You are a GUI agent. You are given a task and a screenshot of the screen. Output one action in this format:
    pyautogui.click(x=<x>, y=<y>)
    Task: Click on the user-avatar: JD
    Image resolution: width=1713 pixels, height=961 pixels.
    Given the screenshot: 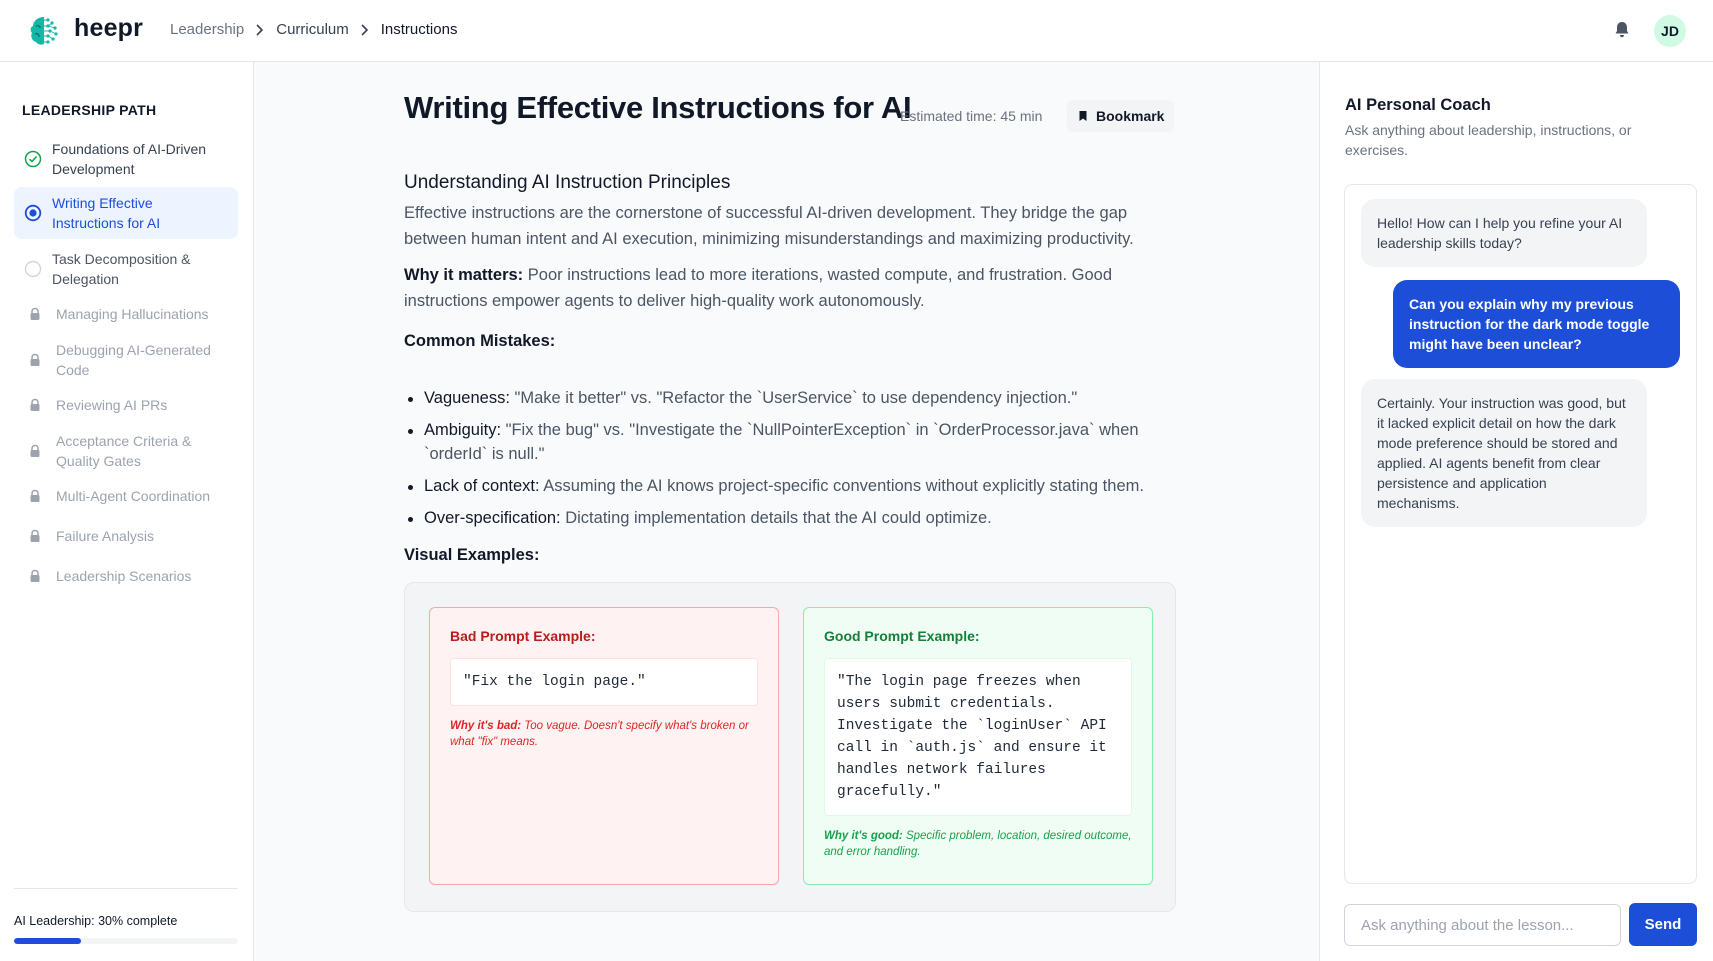 What is the action you would take?
    pyautogui.click(x=1670, y=31)
    